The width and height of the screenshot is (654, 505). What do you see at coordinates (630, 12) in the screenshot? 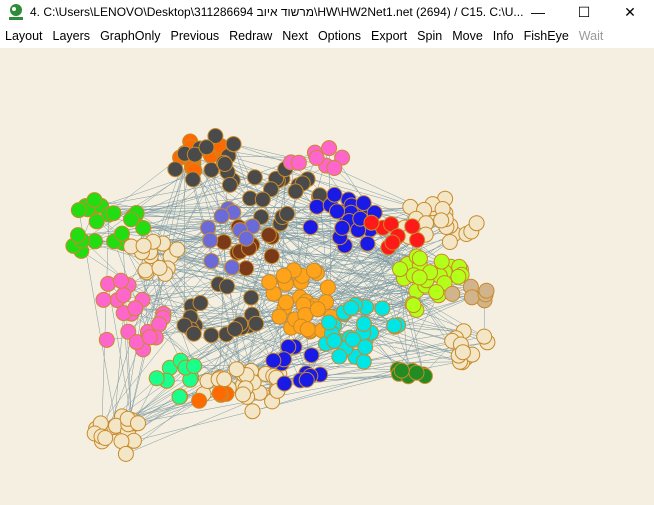
I see `close-button: ✕` at bounding box center [630, 12].